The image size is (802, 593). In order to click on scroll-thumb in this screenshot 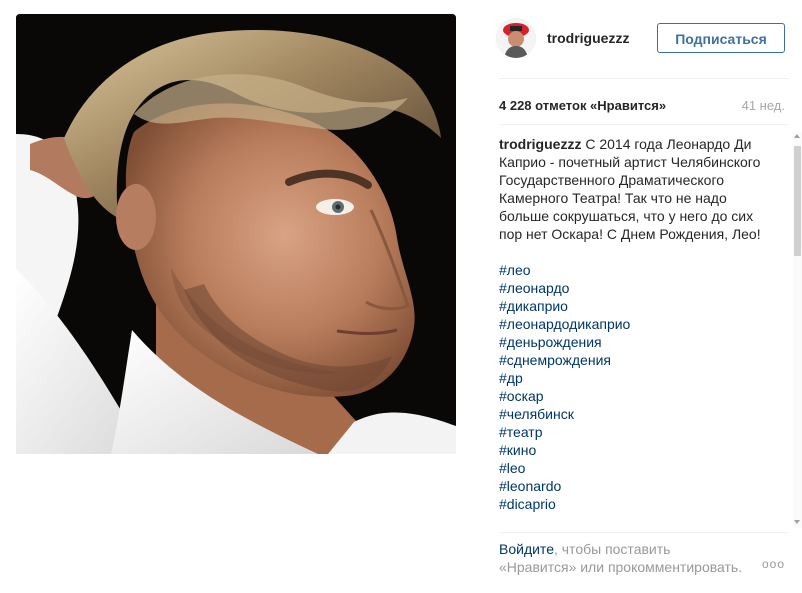, I will do `click(797, 201)`.